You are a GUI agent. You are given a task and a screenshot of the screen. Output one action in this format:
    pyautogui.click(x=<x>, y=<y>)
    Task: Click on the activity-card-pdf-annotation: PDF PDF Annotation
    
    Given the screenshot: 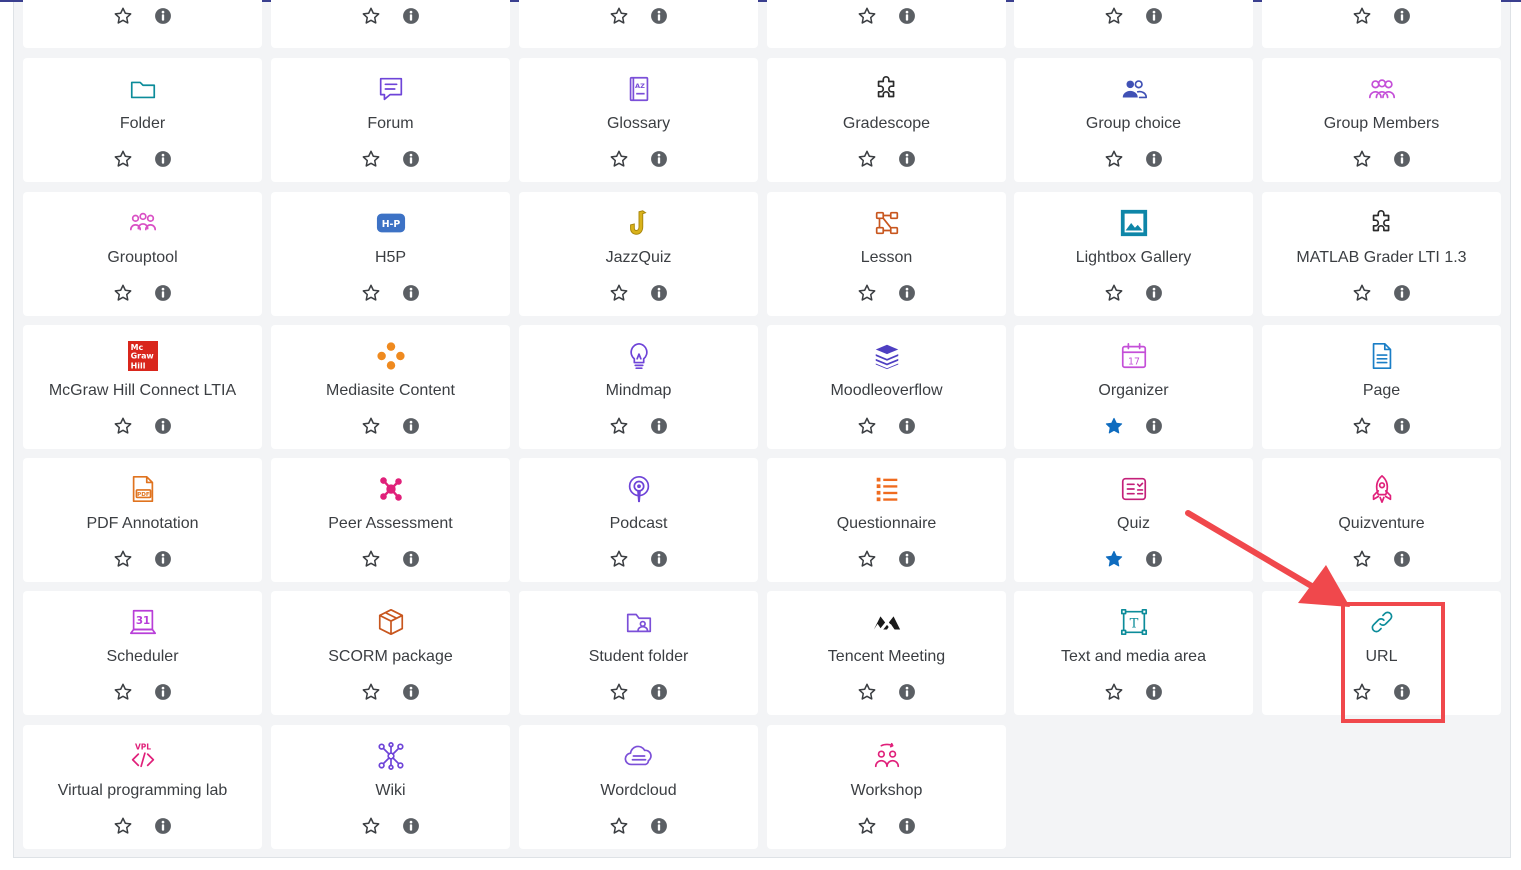 What is the action you would take?
    pyautogui.click(x=142, y=520)
    